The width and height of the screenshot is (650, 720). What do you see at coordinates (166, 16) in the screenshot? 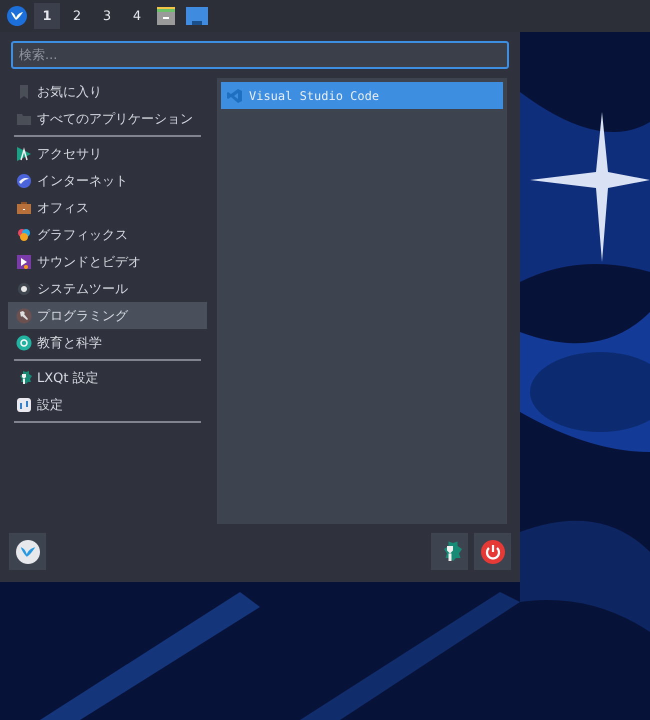
I see `file-cabinet-icon` at bounding box center [166, 16].